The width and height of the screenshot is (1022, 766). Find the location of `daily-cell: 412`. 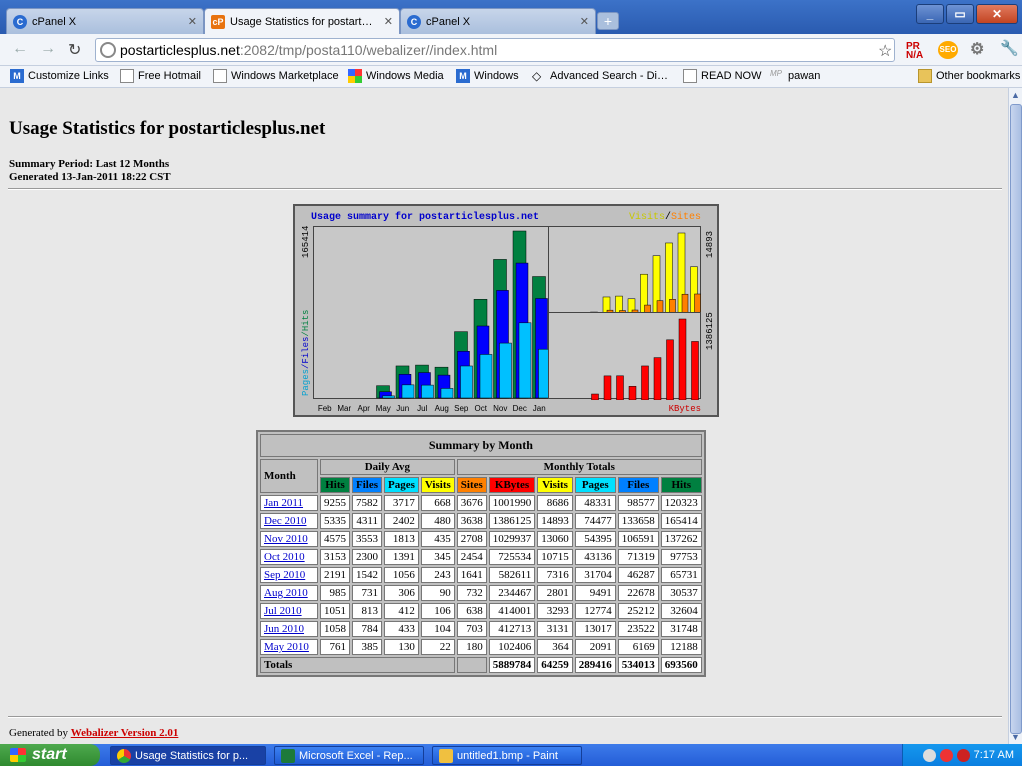

daily-cell: 412 is located at coordinates (401, 611).